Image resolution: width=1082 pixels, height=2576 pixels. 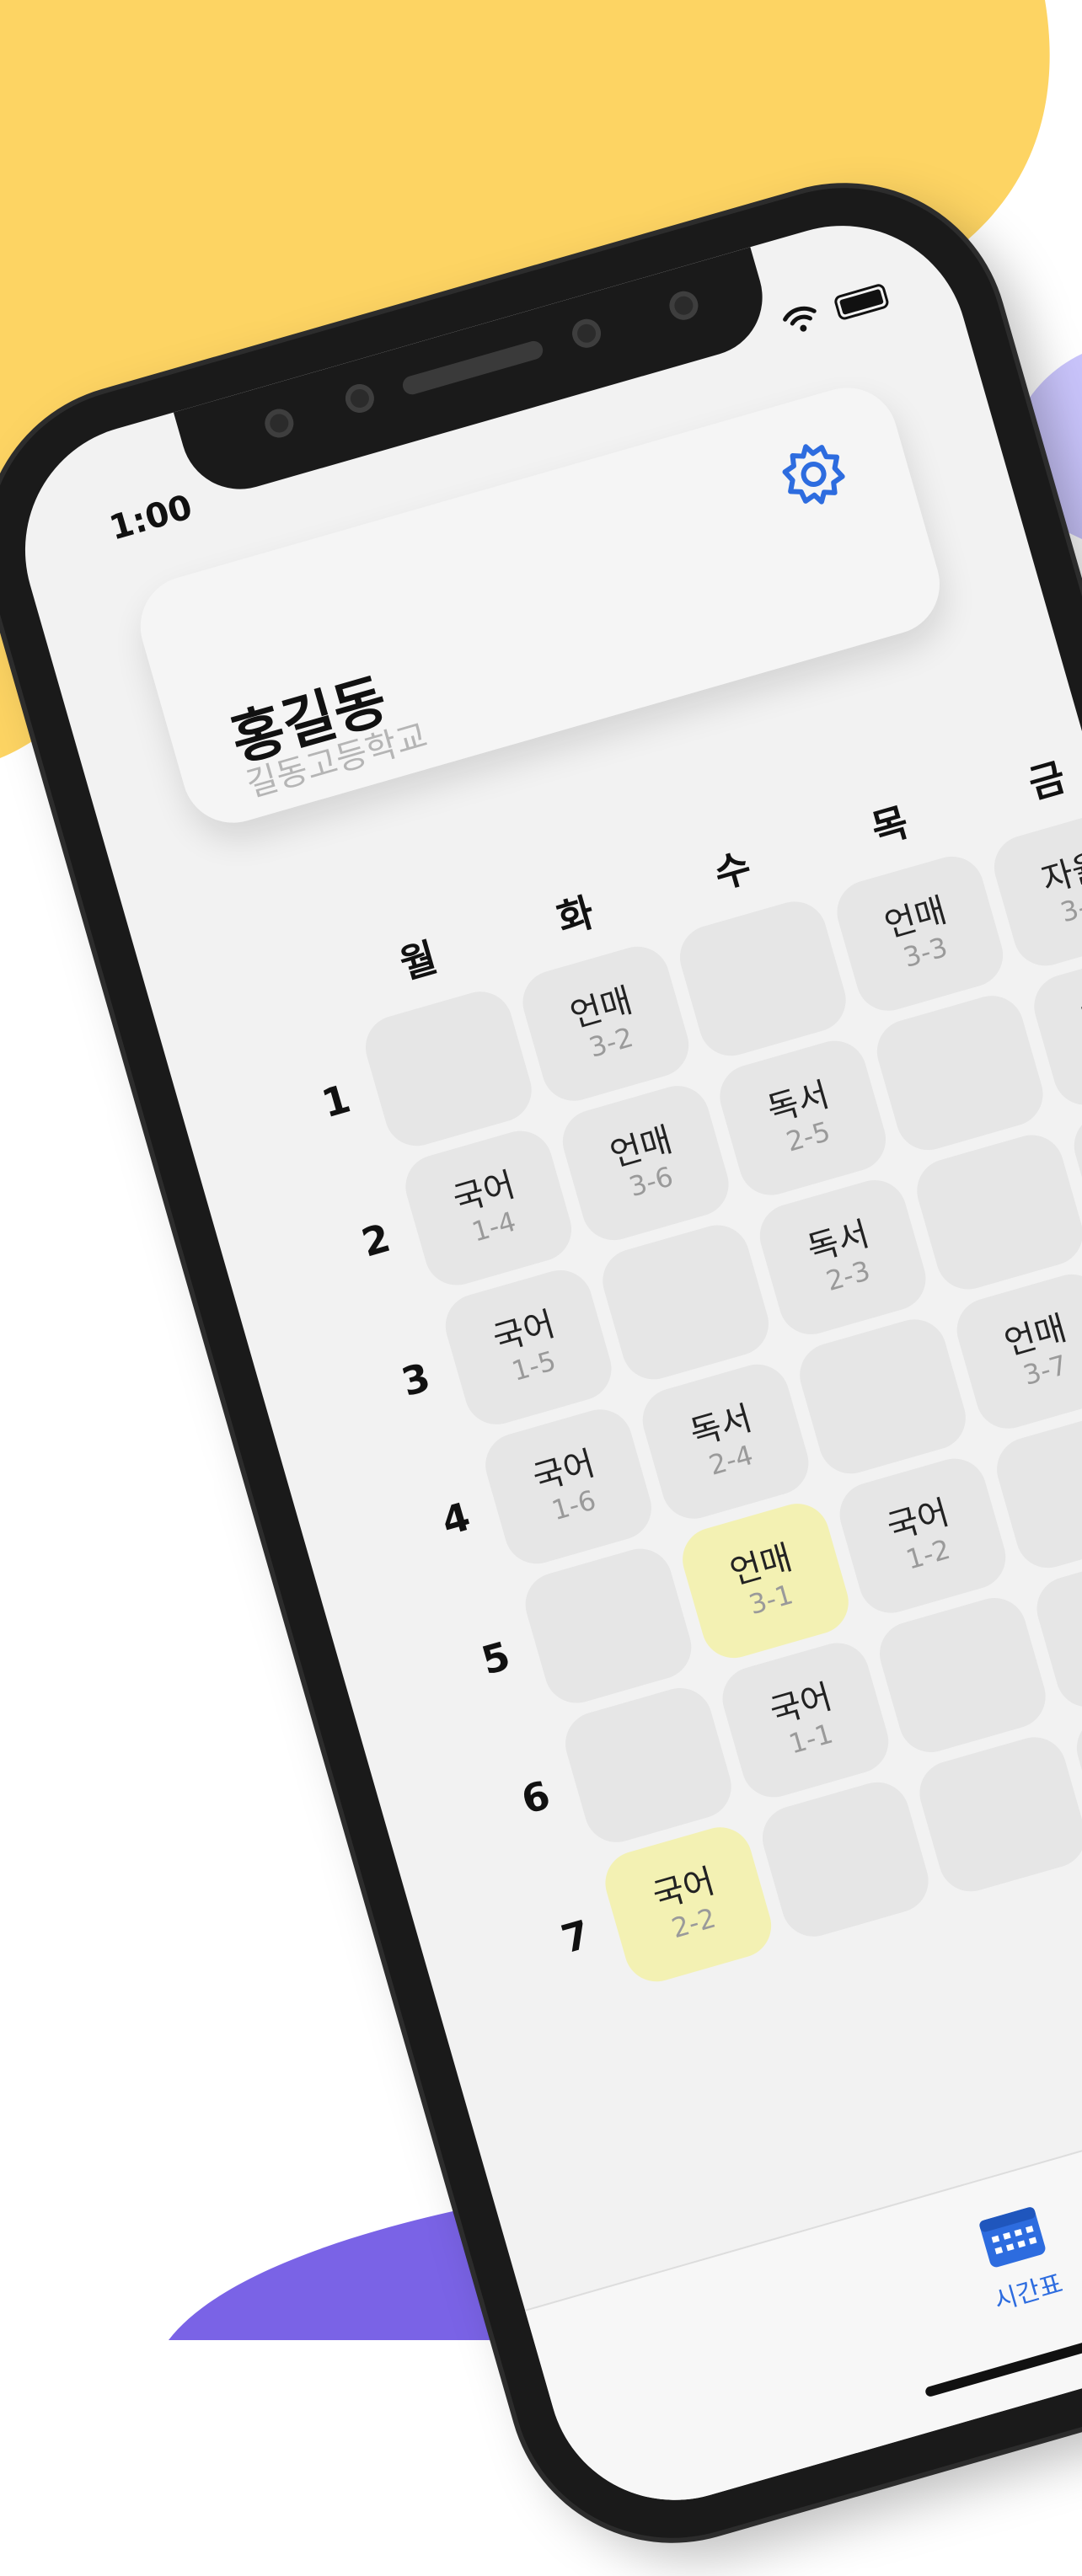 What do you see at coordinates (568, 1487) in the screenshot?
I see `timetable-cell: 국어 1-6` at bounding box center [568, 1487].